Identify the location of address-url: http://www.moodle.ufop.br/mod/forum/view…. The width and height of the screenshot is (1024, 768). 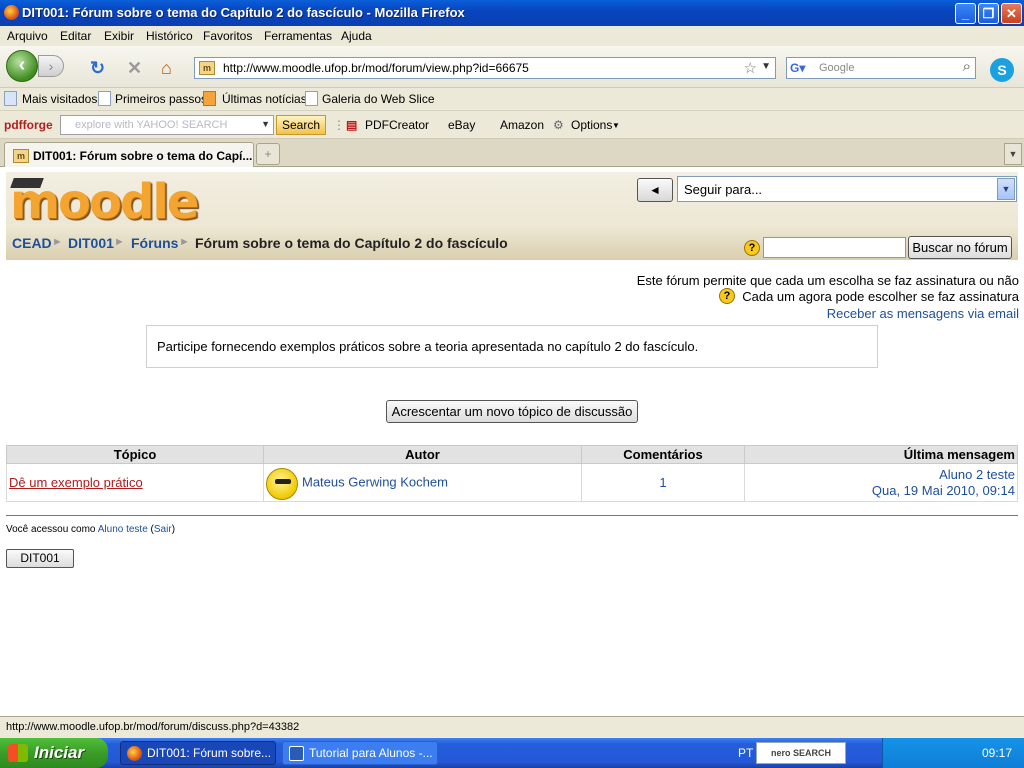
(376, 68).